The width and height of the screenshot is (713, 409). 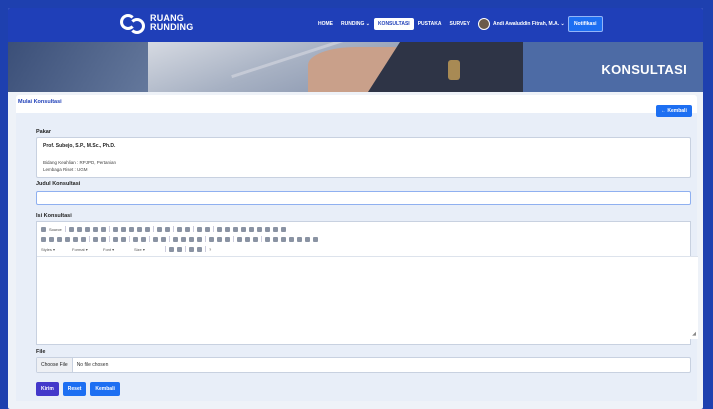 What do you see at coordinates (325, 24) in the screenshot?
I see `nav-home: HOME` at bounding box center [325, 24].